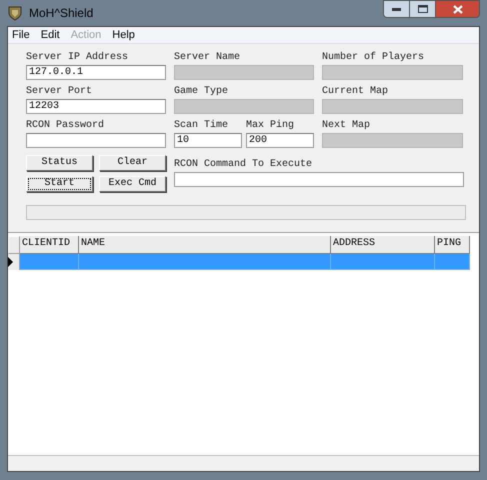 This screenshot has height=480, width=487. Describe the element at coordinates (59, 163) in the screenshot. I see `action-button: Status` at that location.